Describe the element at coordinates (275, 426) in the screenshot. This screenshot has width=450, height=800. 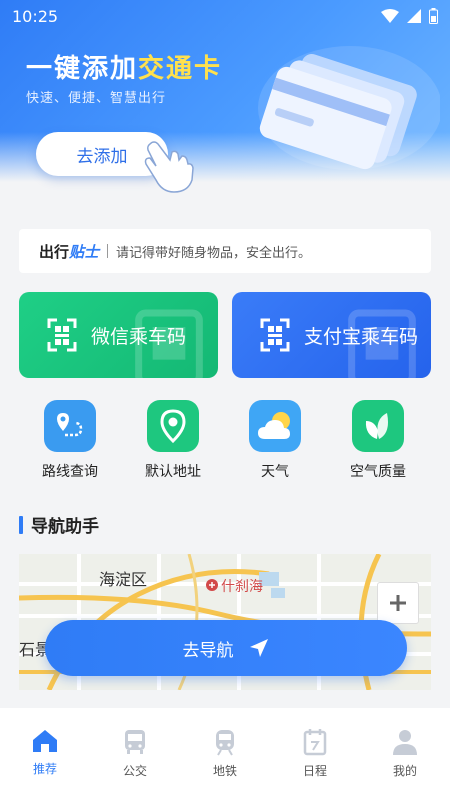
I see `weather-icon` at that location.